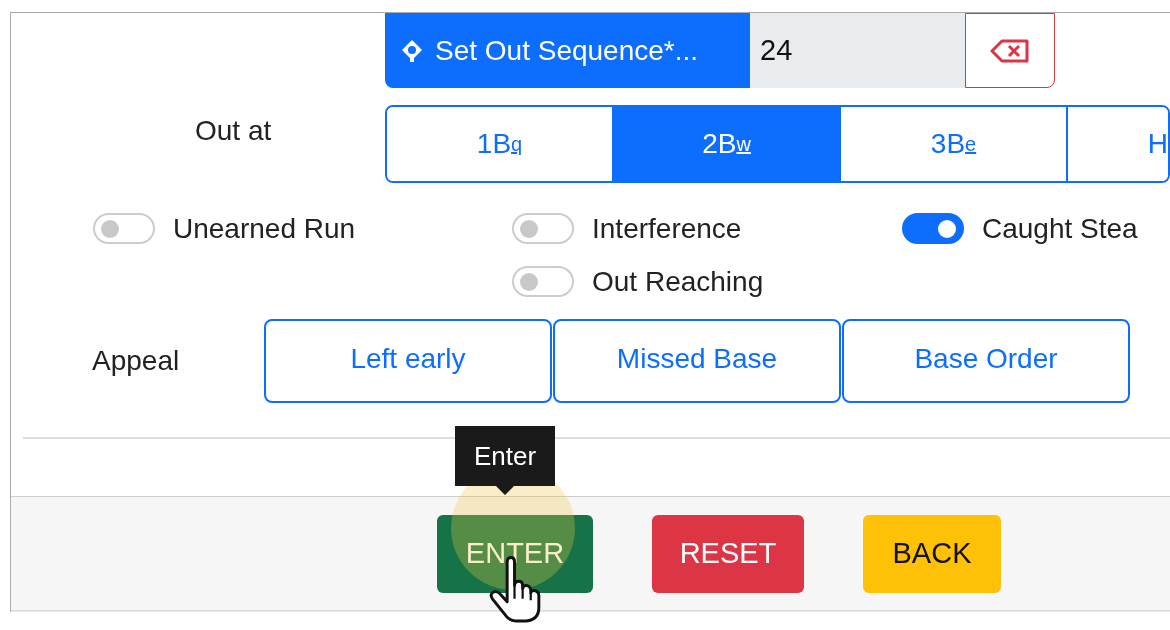  Describe the element at coordinates (136, 361) in the screenshot. I see `field-label: Appeal` at that location.